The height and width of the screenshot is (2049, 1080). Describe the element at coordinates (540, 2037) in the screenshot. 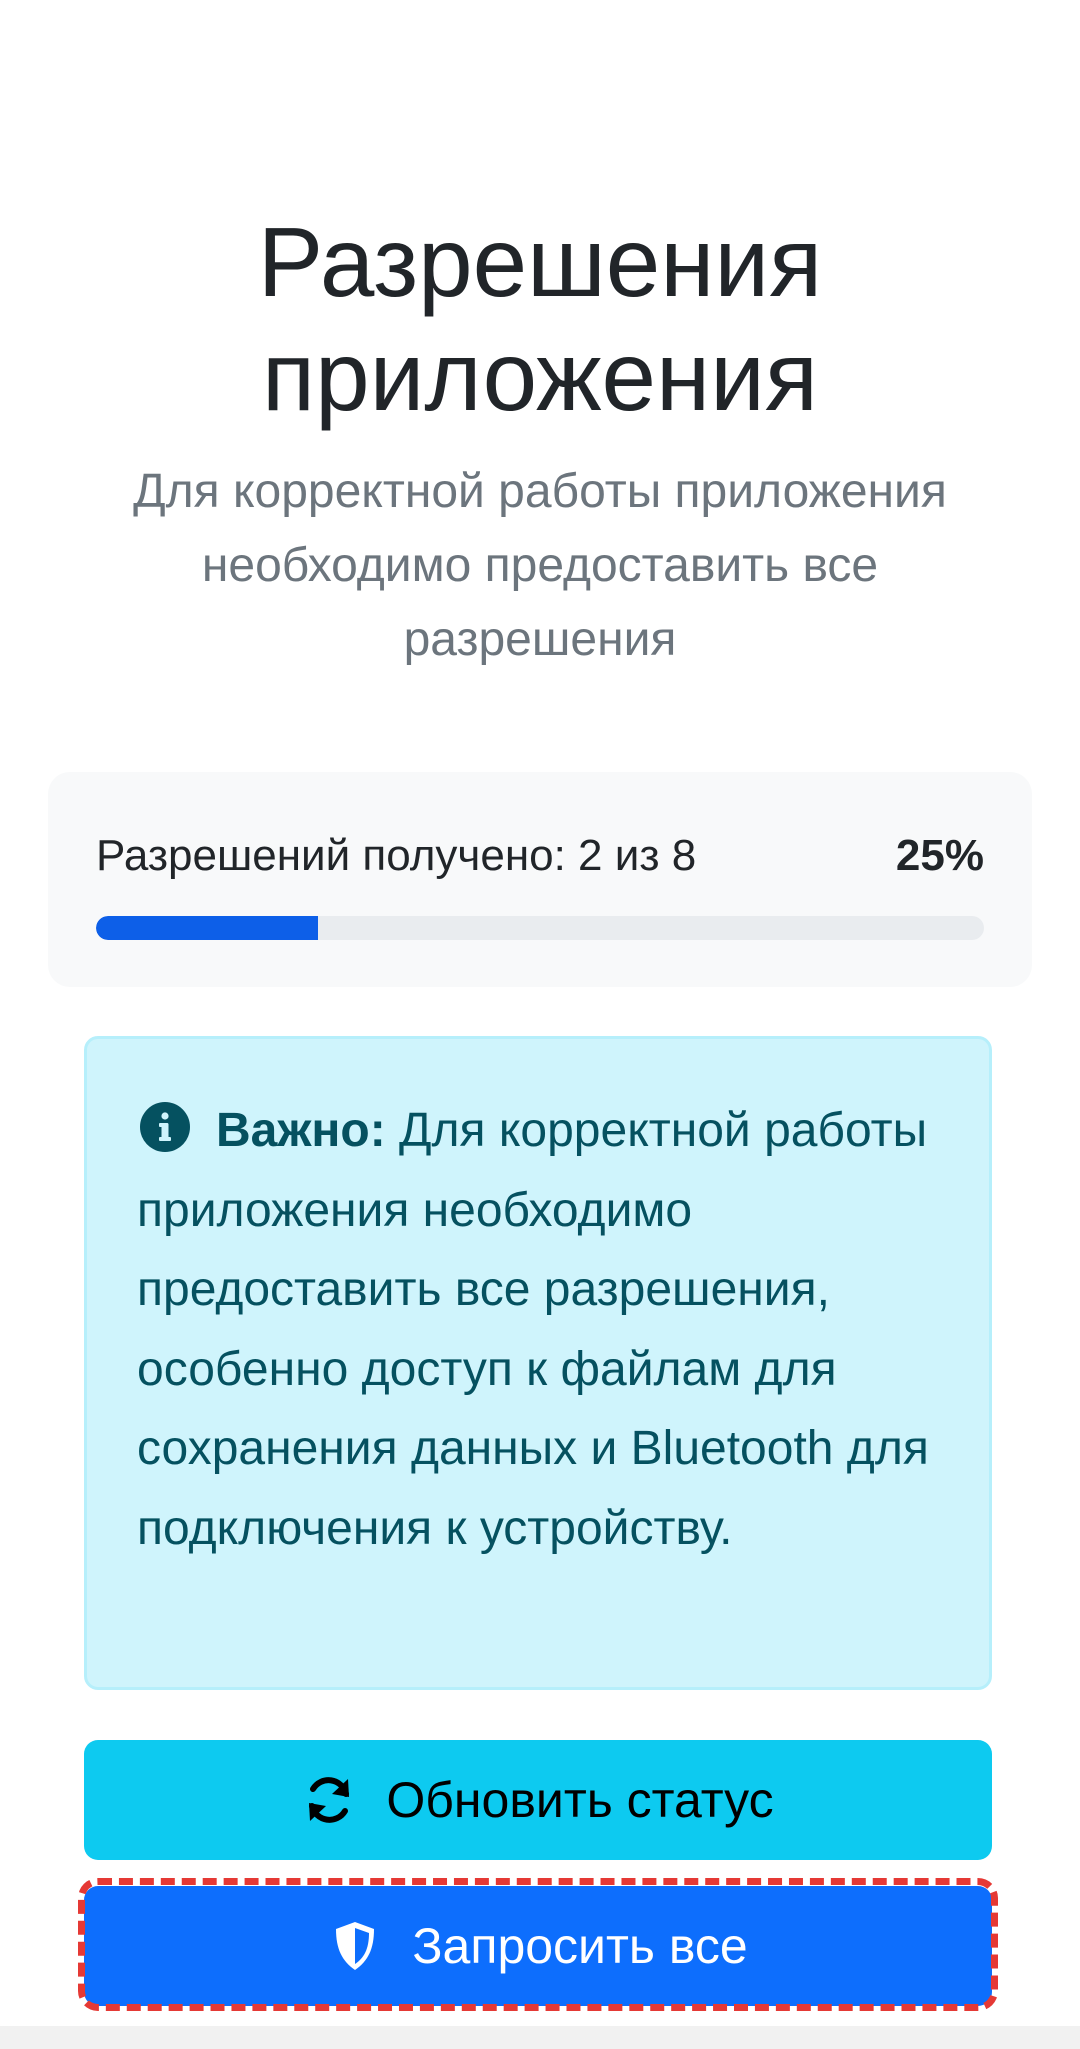

I see `bottom-edge` at that location.